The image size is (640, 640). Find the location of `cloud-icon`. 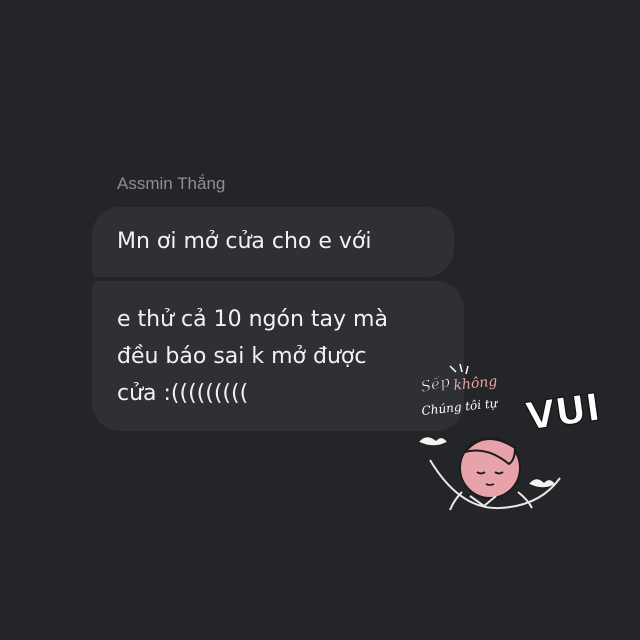

cloud-icon is located at coordinates (433, 441).